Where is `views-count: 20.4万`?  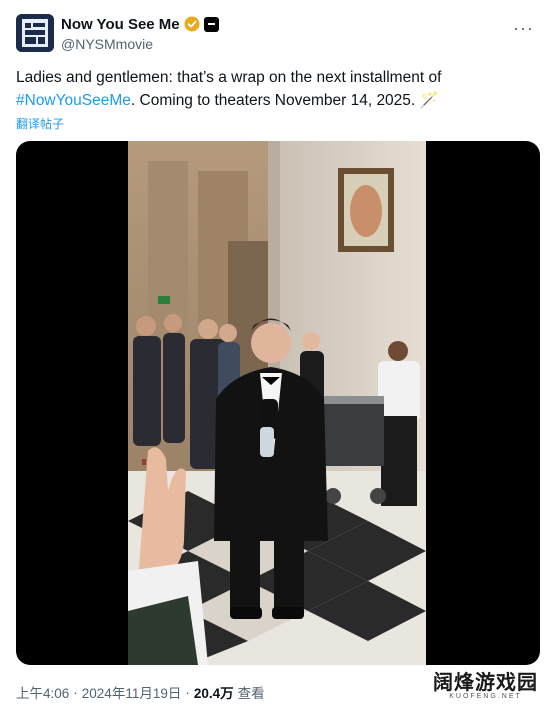
views-count: 20.4万 is located at coordinates (213, 693).